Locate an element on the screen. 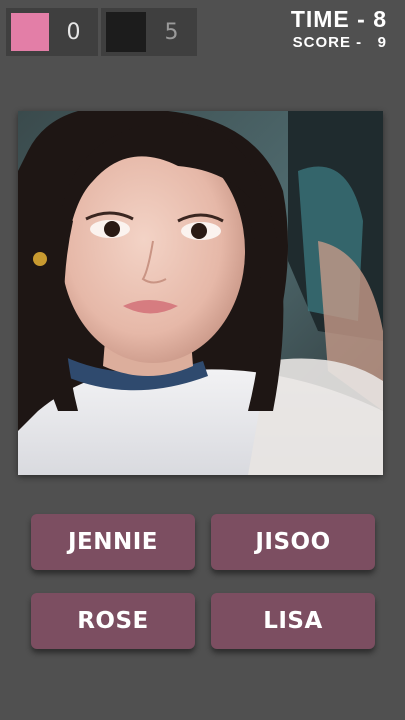  answer-button-1: JENNIE is located at coordinates (113, 542).